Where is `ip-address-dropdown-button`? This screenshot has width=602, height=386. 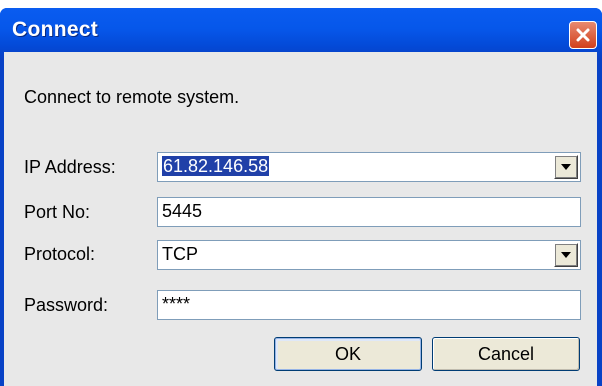 ip-address-dropdown-button is located at coordinates (566, 167).